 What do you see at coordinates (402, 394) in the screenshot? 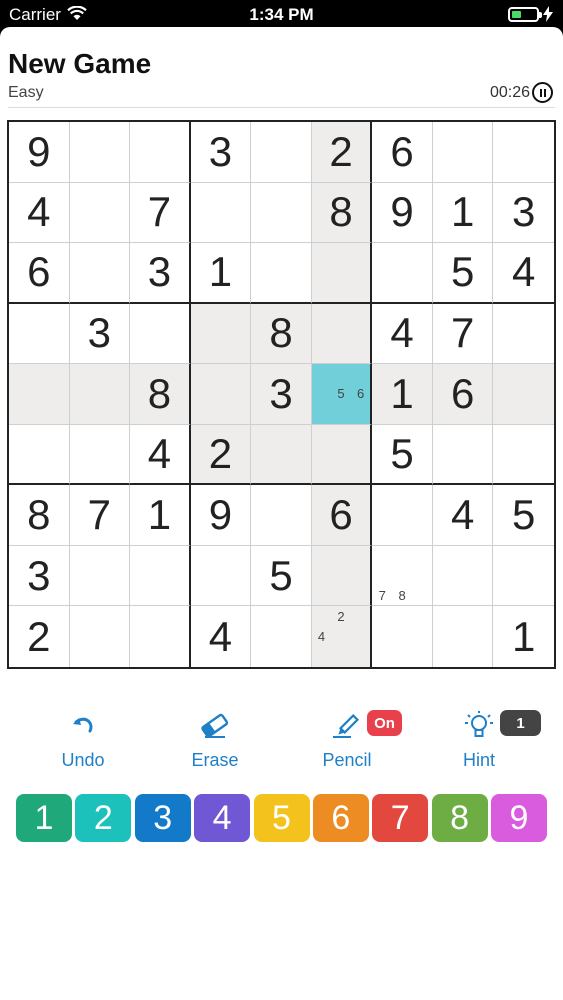
I see `sudoku-cell-r5c7: 1` at bounding box center [402, 394].